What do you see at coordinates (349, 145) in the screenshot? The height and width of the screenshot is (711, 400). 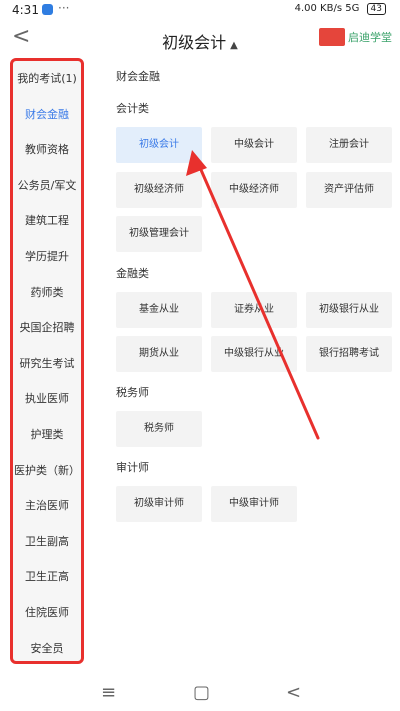 I see `exam-tile-cpa: 注册会计` at bounding box center [349, 145].